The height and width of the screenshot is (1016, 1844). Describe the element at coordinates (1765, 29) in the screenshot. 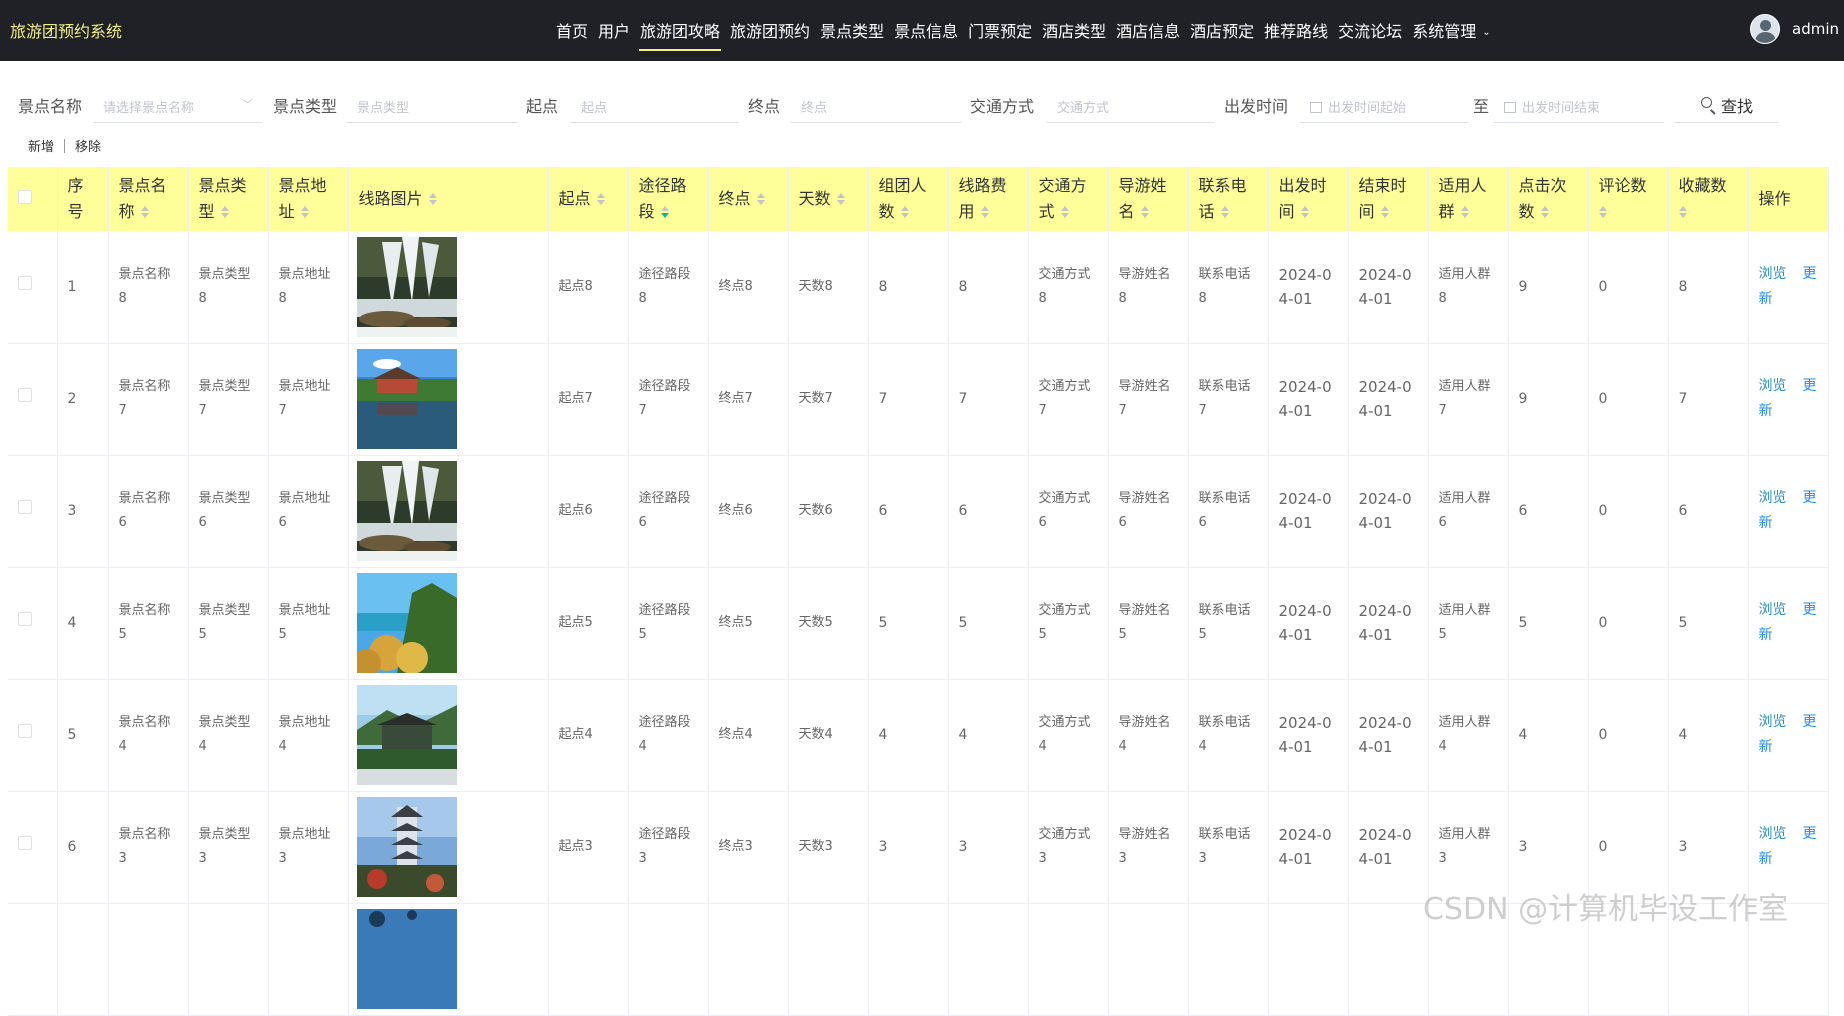

I see `avatar` at that location.